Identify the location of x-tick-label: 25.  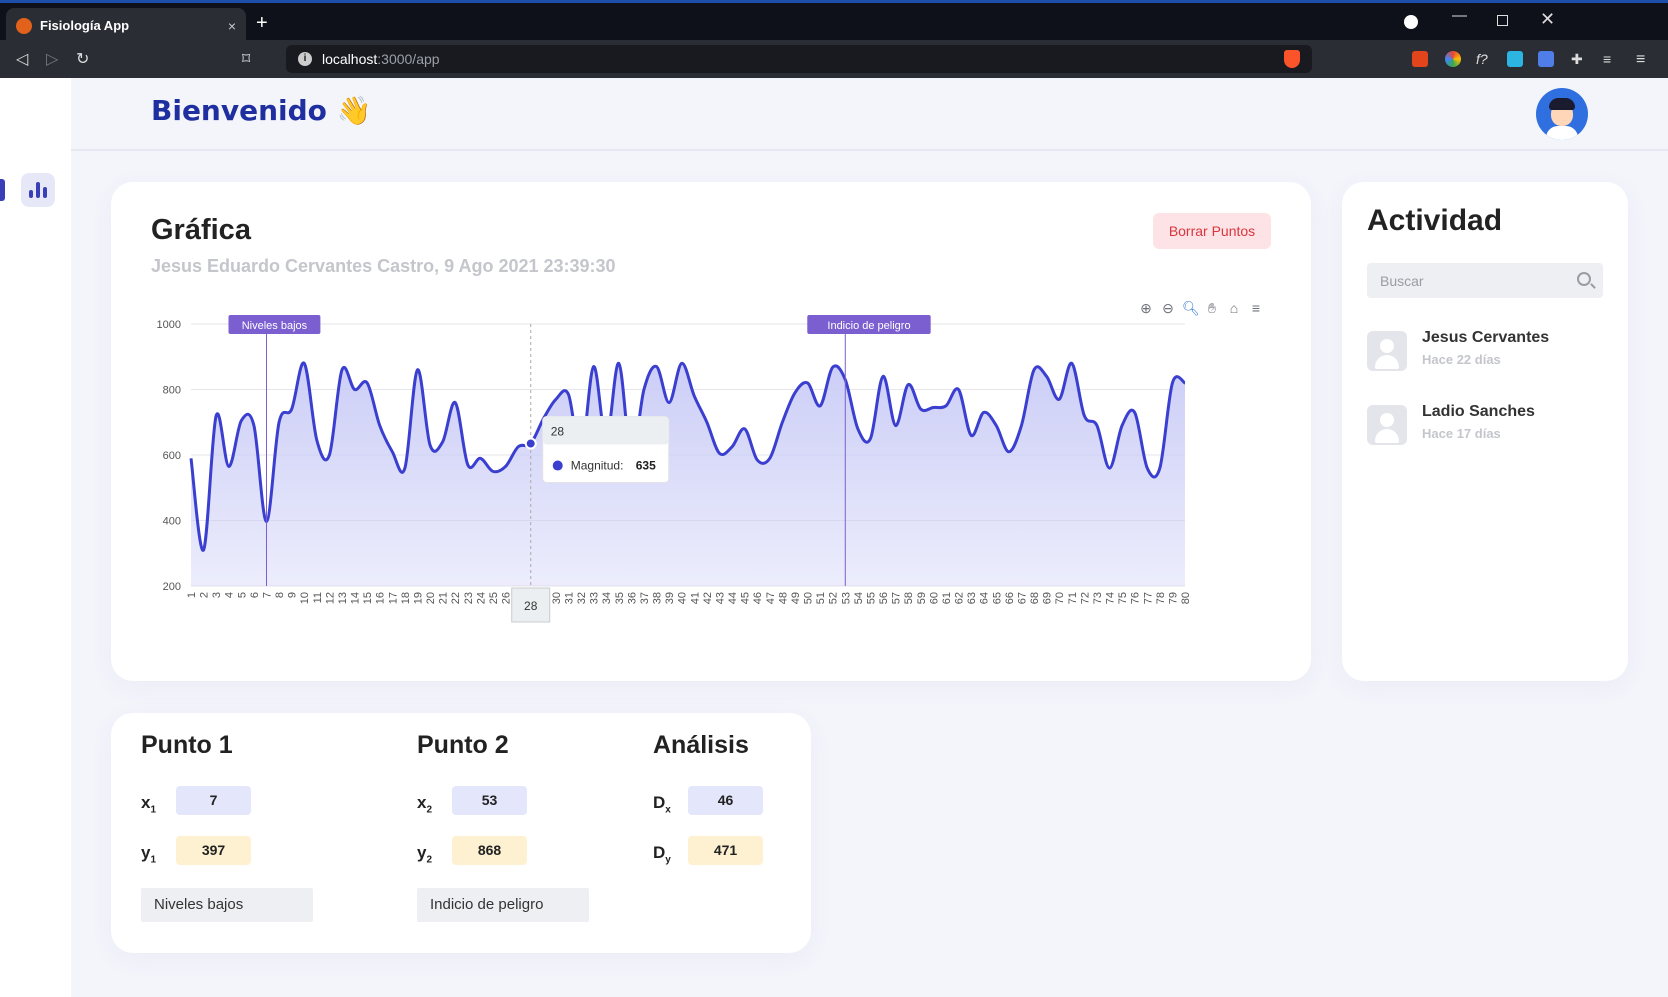
(494, 598).